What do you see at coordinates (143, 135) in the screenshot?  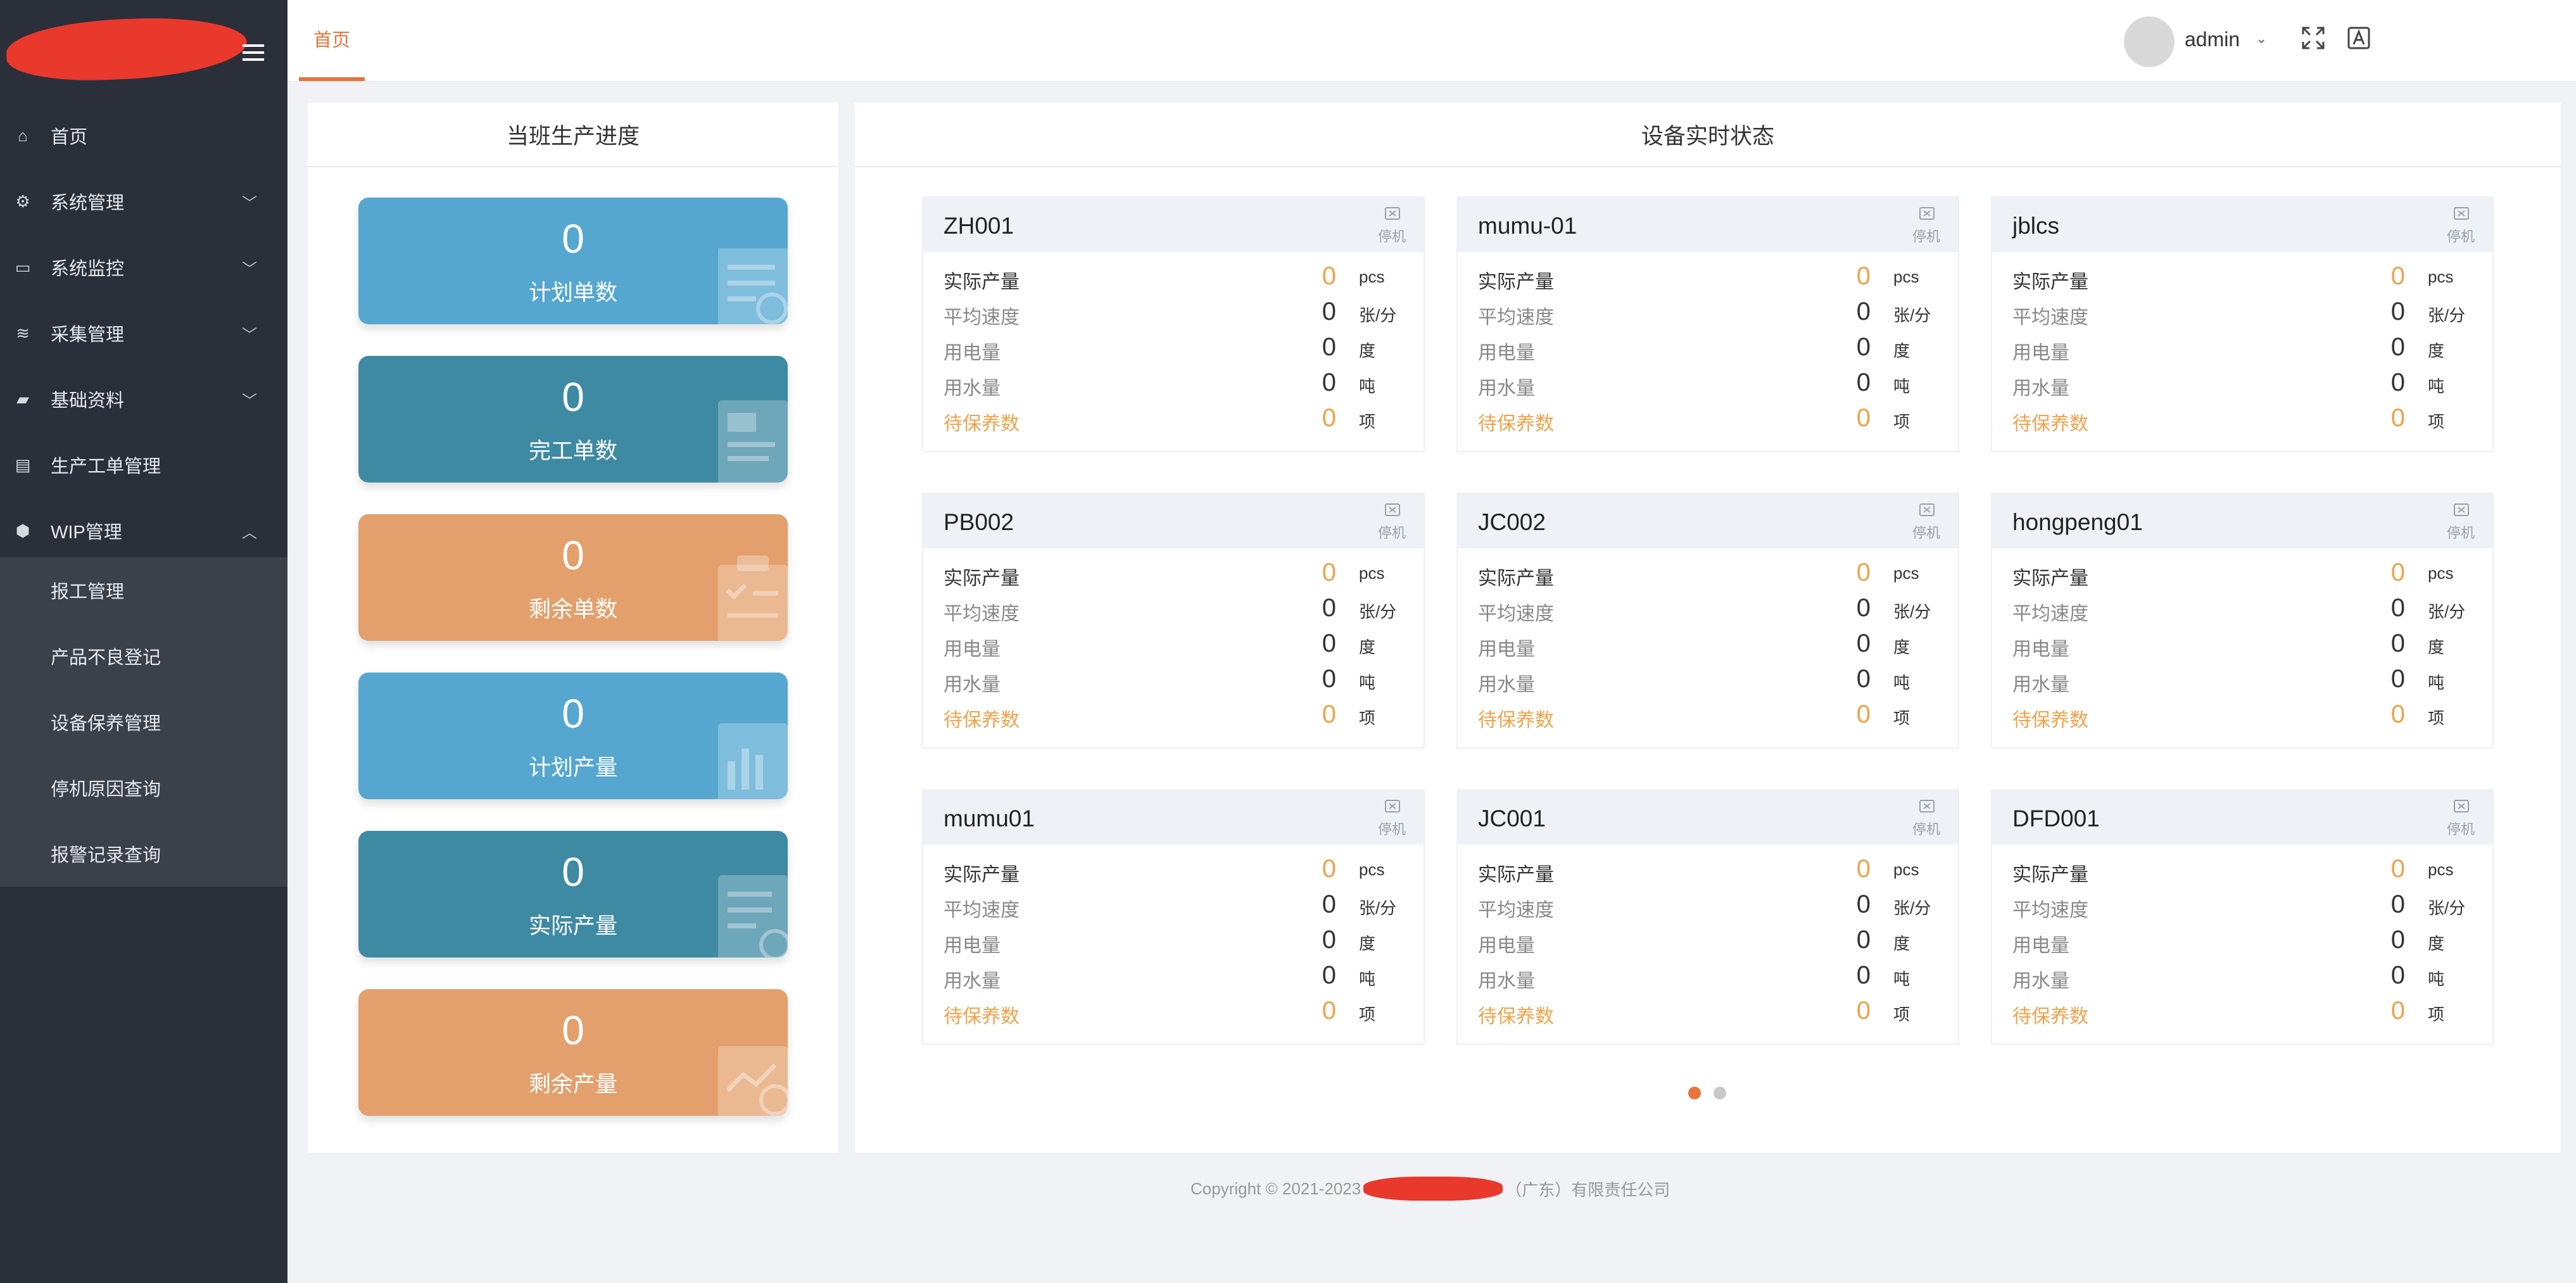 I see `sidebar-item-0: ⌂ 首页` at bounding box center [143, 135].